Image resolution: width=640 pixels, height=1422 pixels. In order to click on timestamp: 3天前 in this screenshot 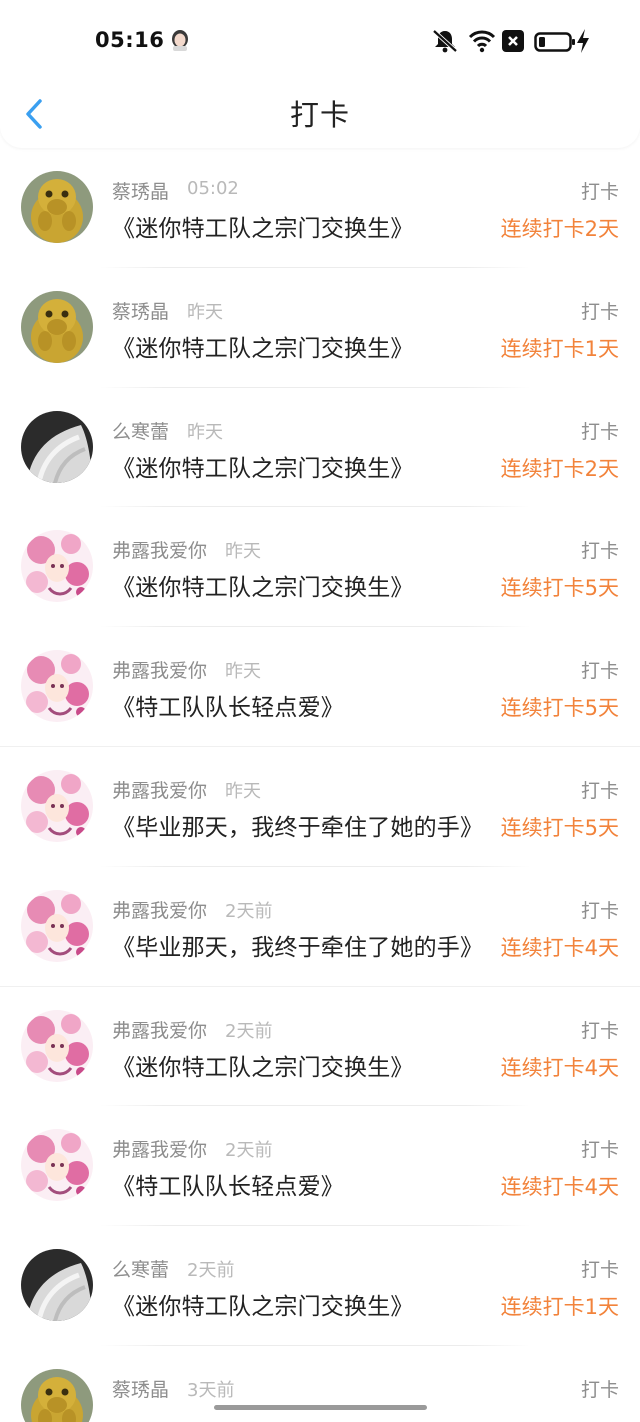, I will do `click(211, 1390)`.